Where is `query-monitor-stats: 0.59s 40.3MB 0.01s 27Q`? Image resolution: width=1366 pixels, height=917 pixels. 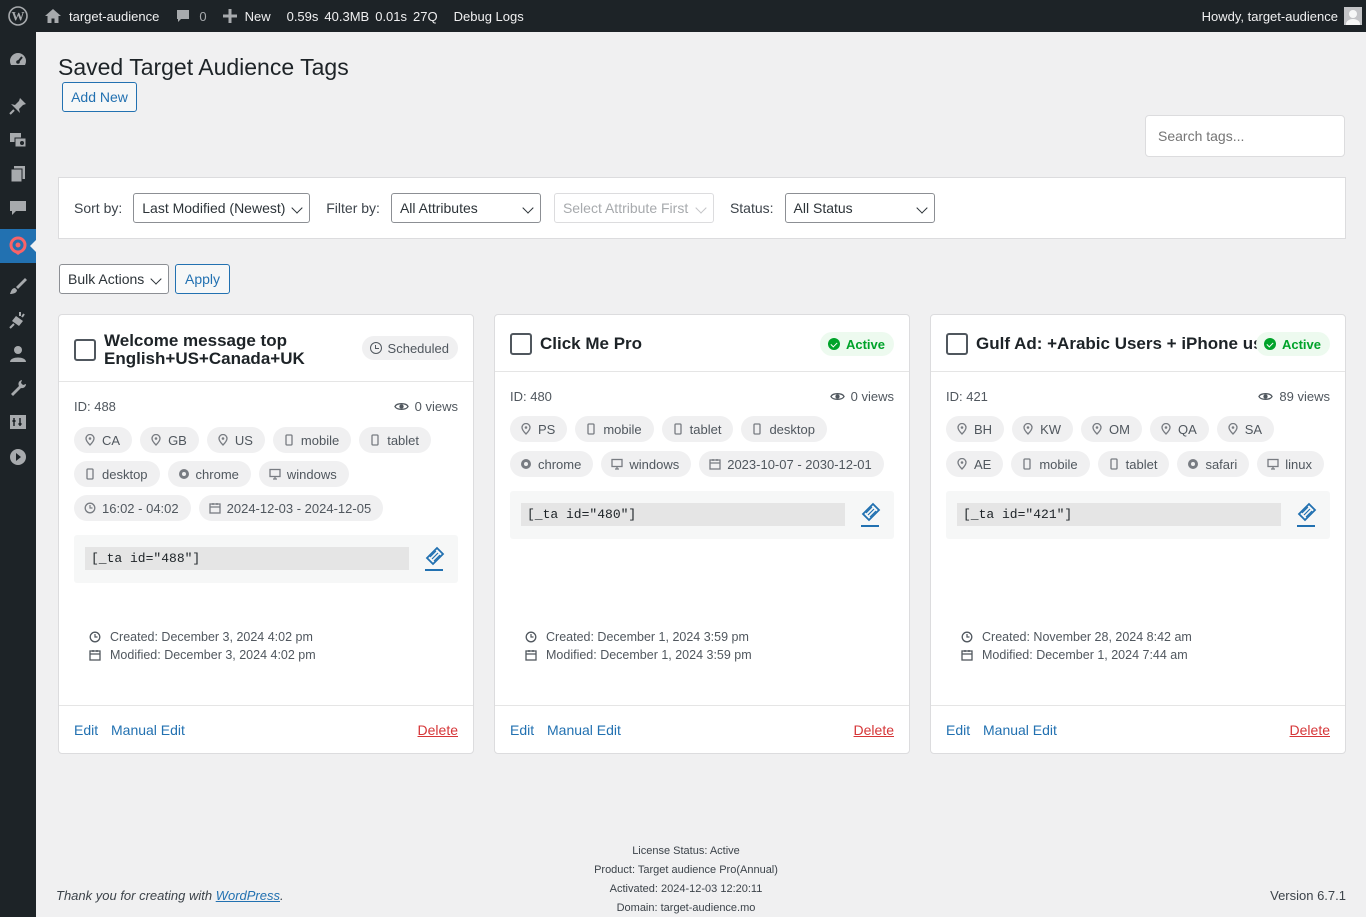
query-monitor-stats: 0.59s 40.3MB 0.01s 27Q is located at coordinates (362, 16).